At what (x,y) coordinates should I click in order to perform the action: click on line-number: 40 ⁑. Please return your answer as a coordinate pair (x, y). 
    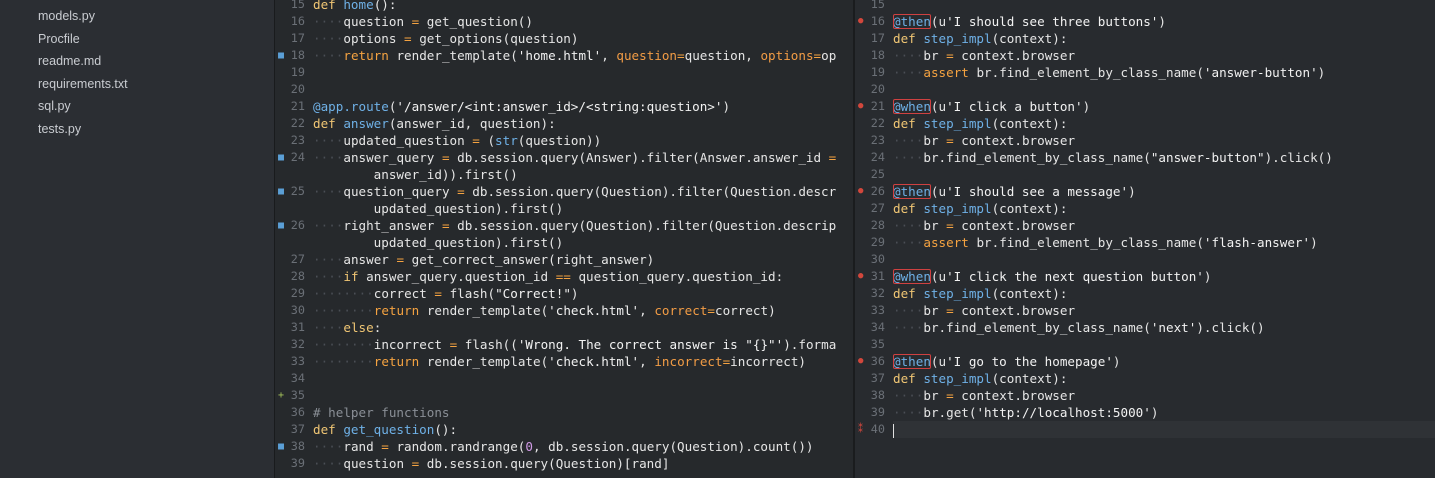
    Looking at the image, I should click on (871, 429).